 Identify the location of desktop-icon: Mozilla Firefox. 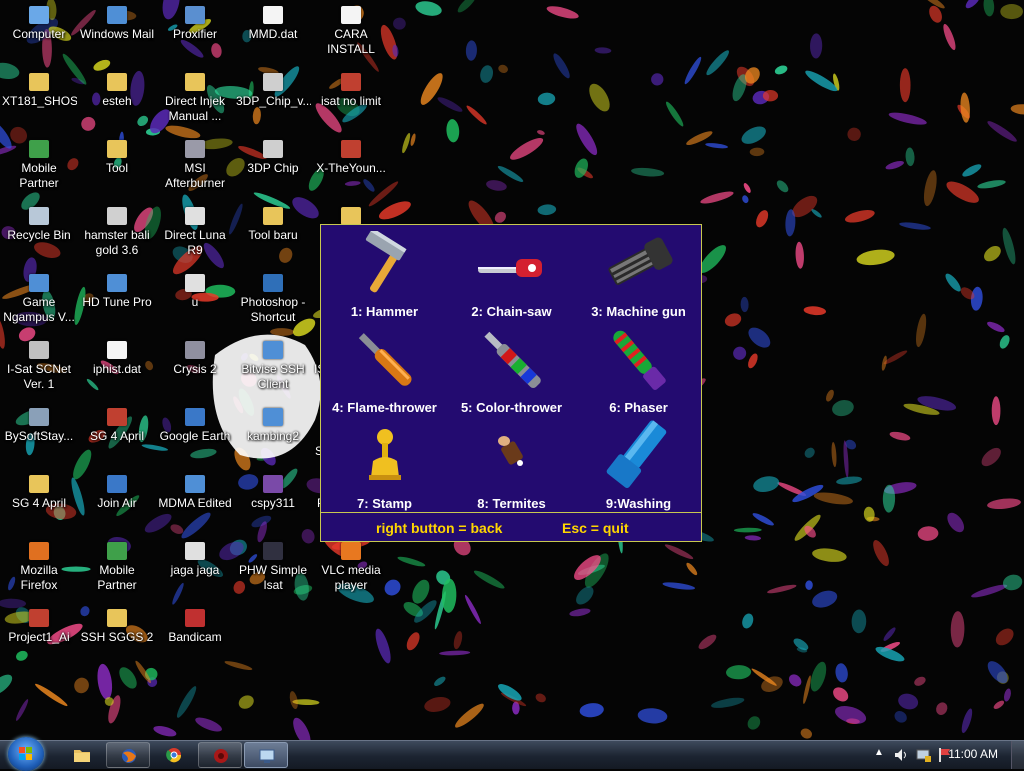
(39, 569).